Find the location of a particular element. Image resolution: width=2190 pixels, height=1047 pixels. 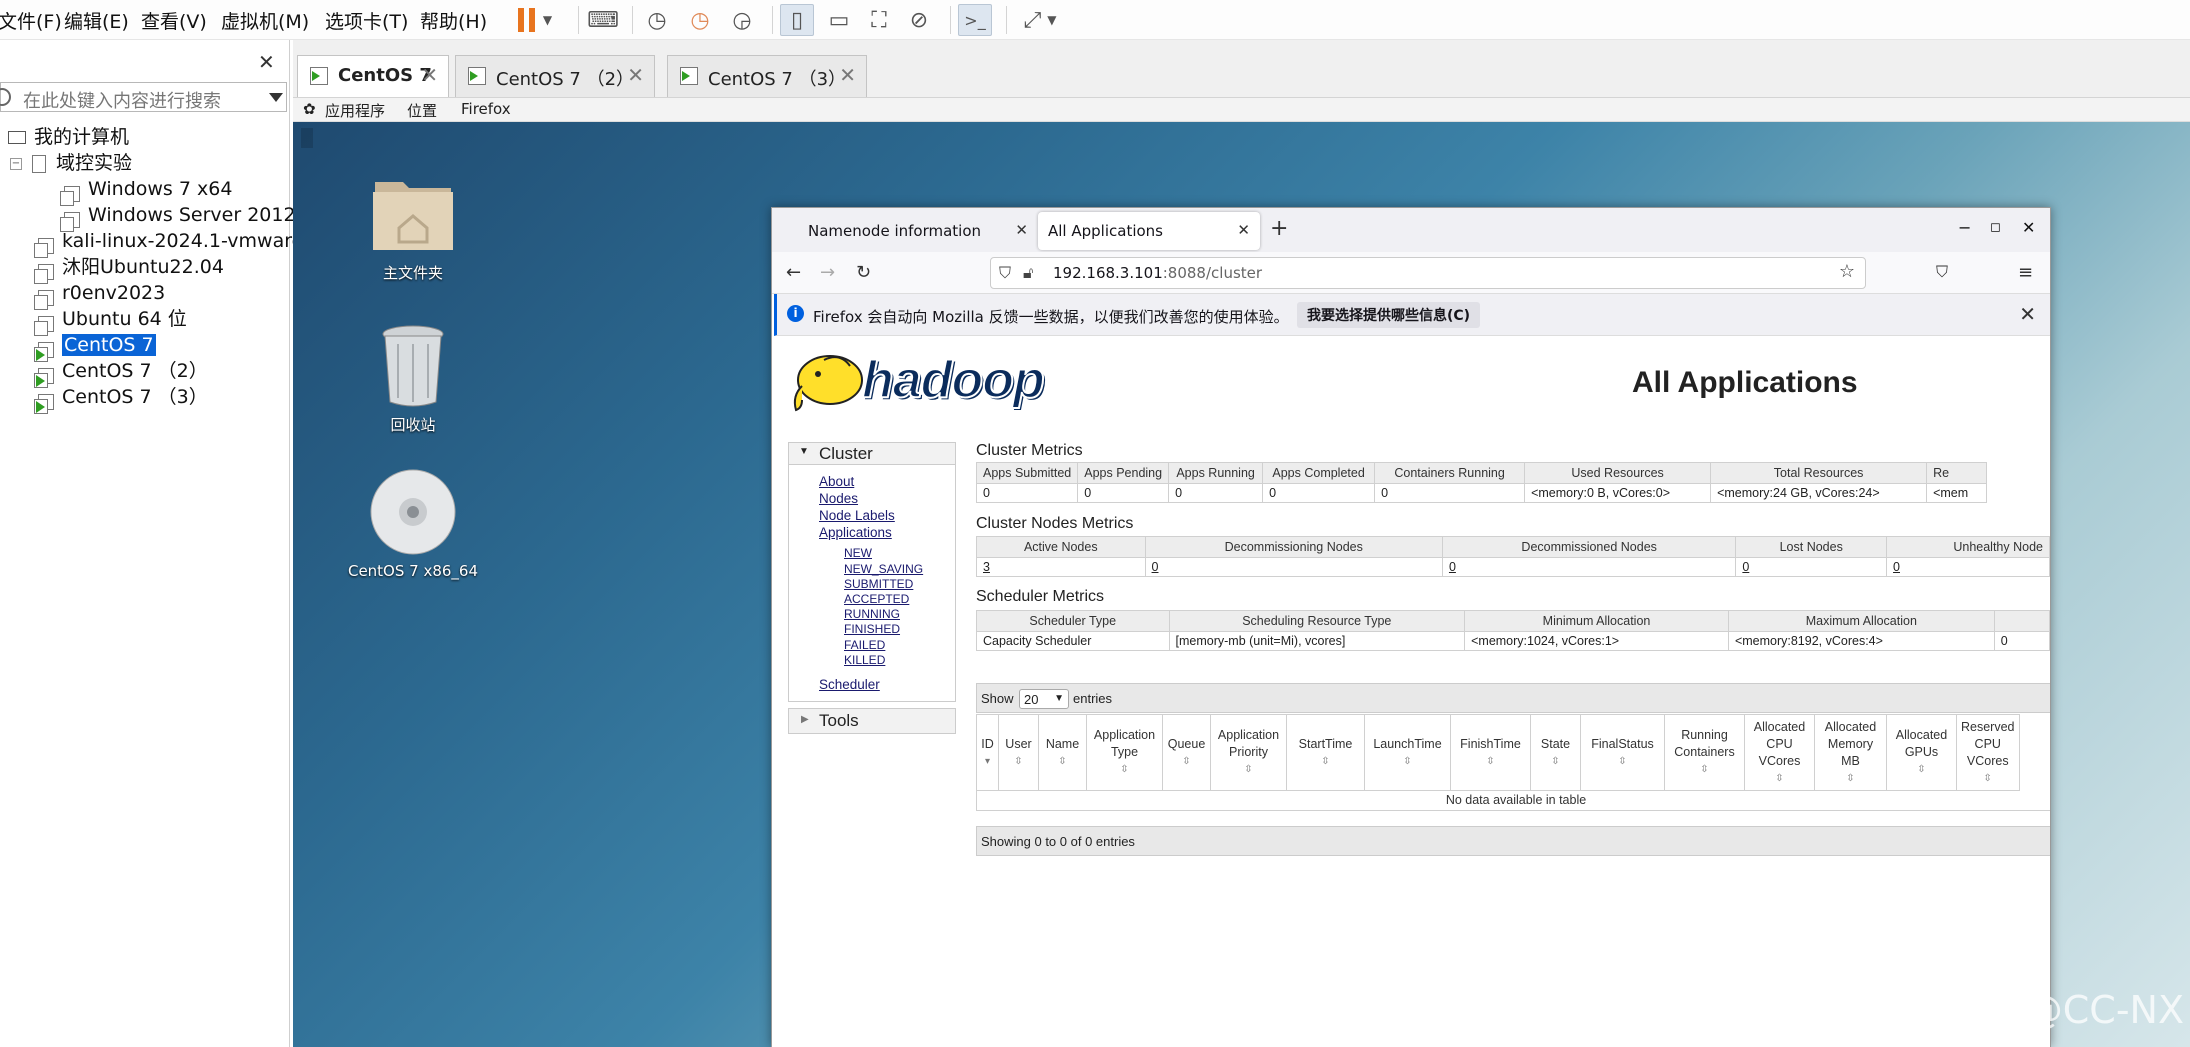

decommissioning-nodes-link: 0 is located at coordinates (1293, 567).